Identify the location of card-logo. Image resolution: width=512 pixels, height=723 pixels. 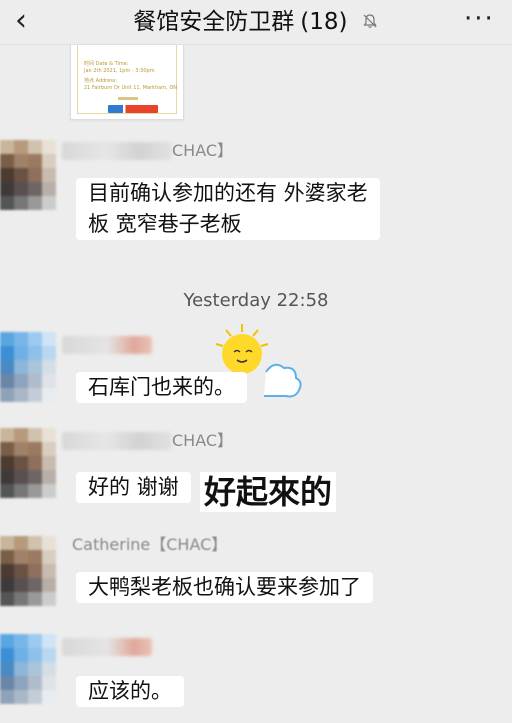
(133, 109).